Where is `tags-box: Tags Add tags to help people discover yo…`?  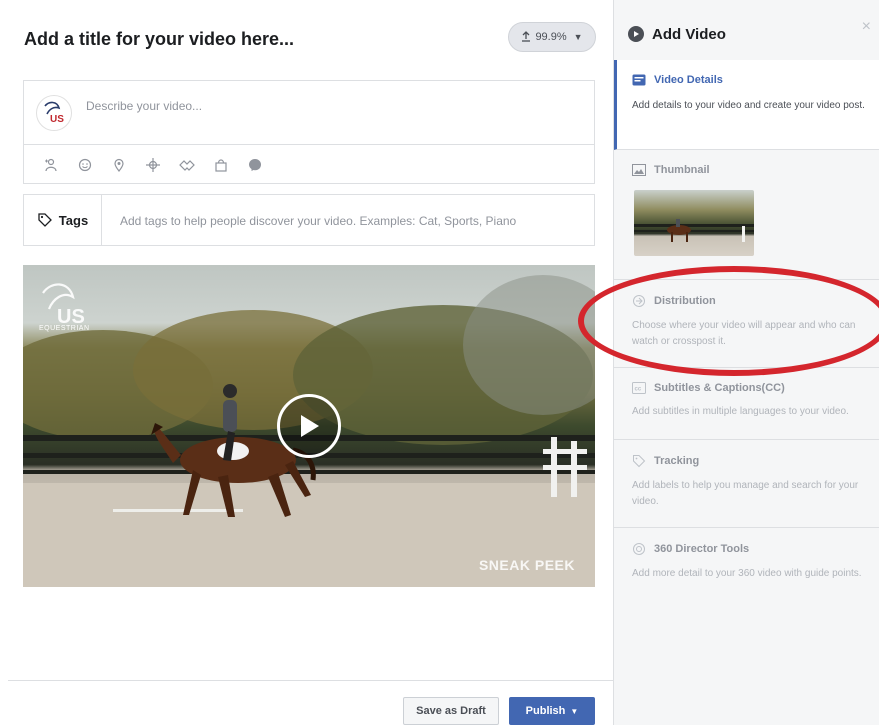 tags-box: Tags Add tags to help people discover yo… is located at coordinates (309, 220).